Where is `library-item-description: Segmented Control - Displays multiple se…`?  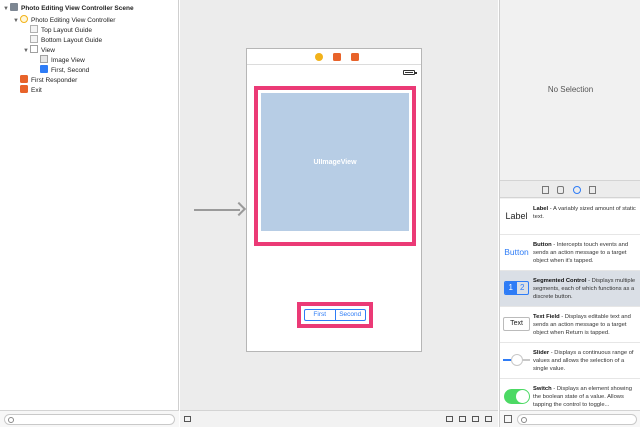 library-item-description: Segmented Control - Displays multiple se… is located at coordinates (584, 289).